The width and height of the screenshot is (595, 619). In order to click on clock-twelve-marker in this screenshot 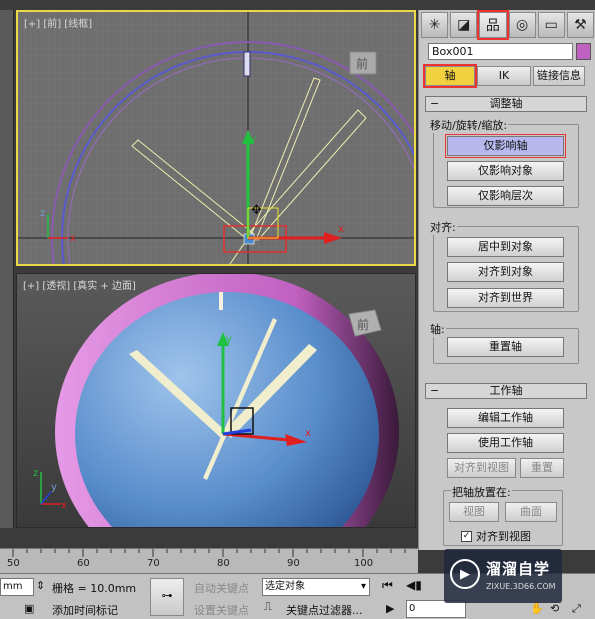, I will do `click(247, 64)`.